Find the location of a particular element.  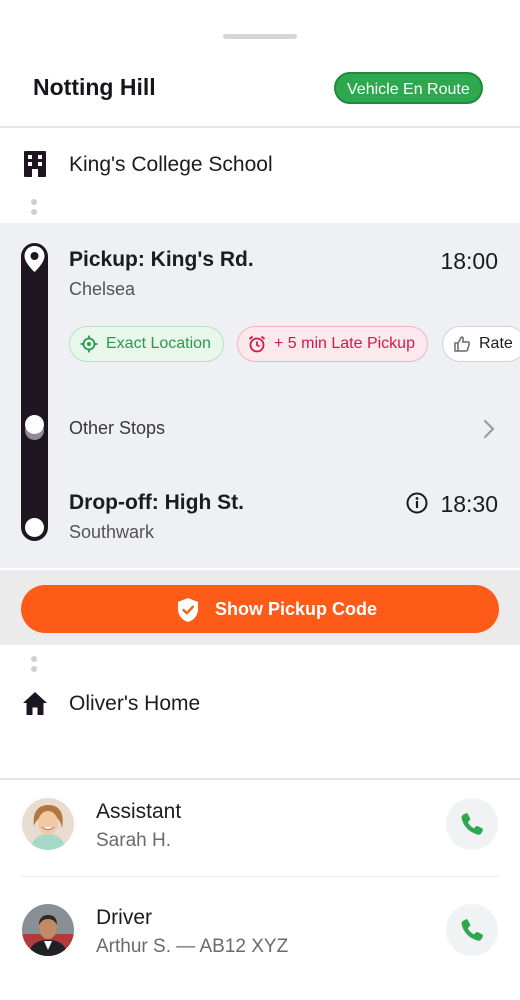

call-assistant-button is located at coordinates (472, 824).